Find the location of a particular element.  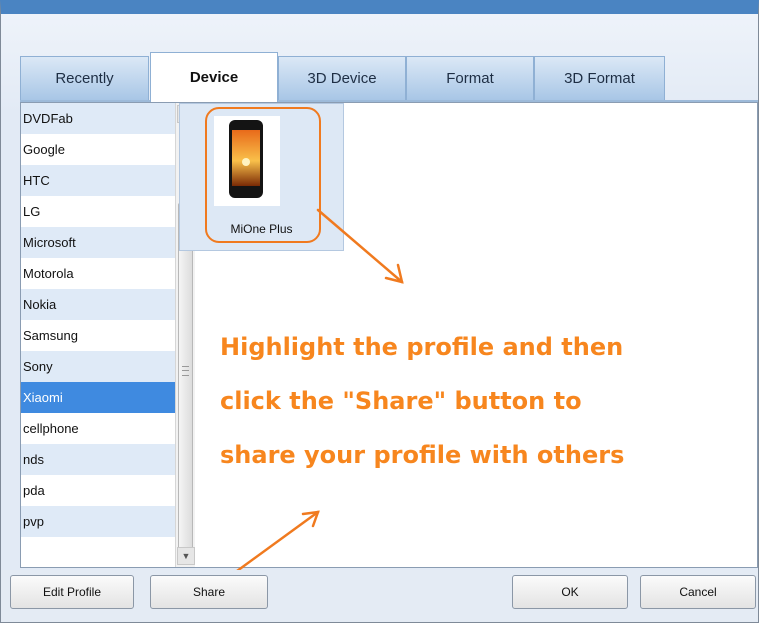

list-item-motorola: Motorola is located at coordinates (98, 273).